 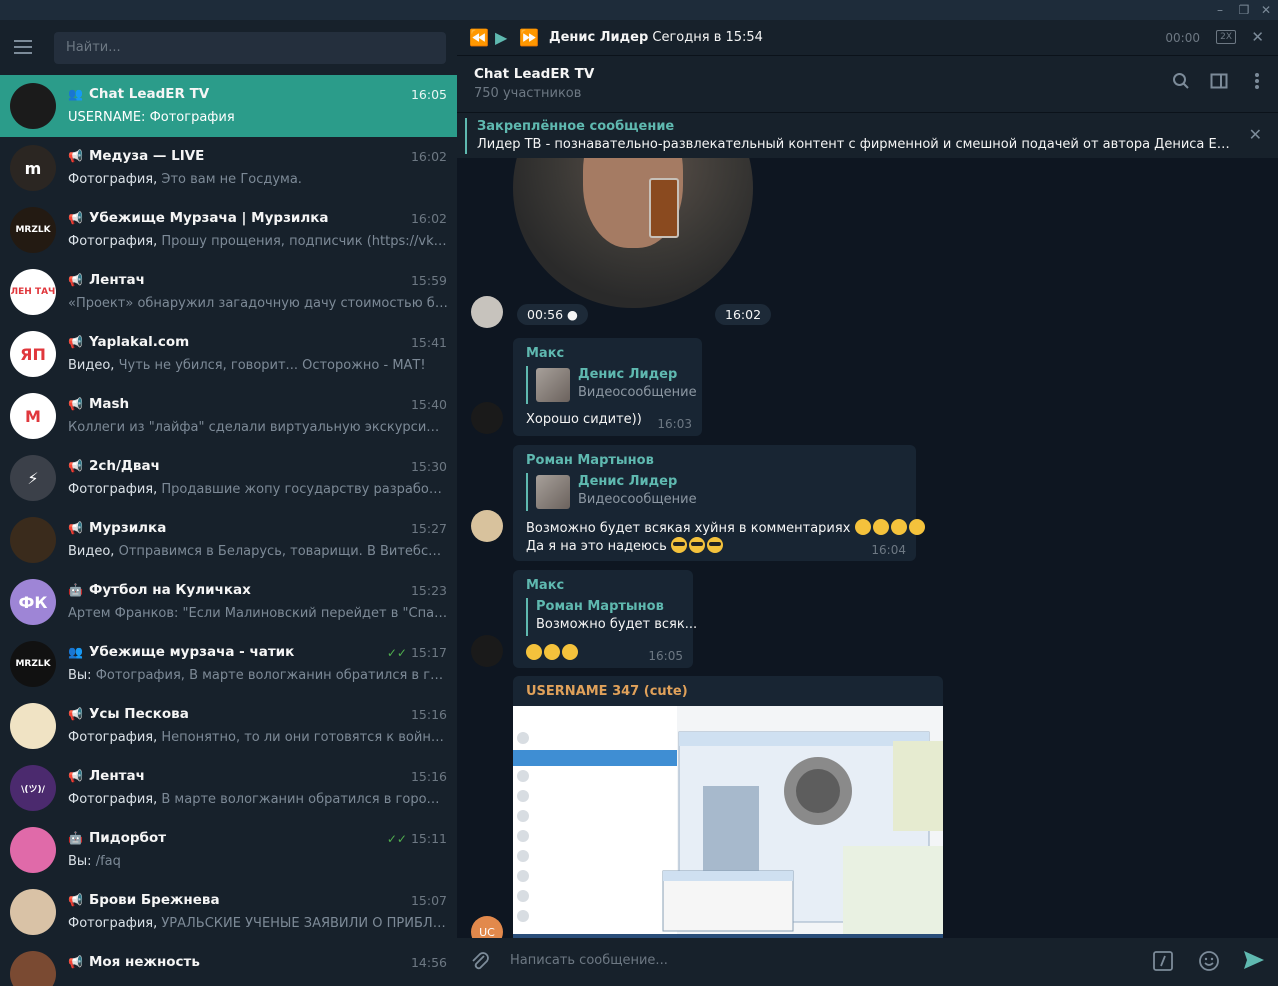 I want to click on chat-time: 15:27, so click(x=429, y=528).